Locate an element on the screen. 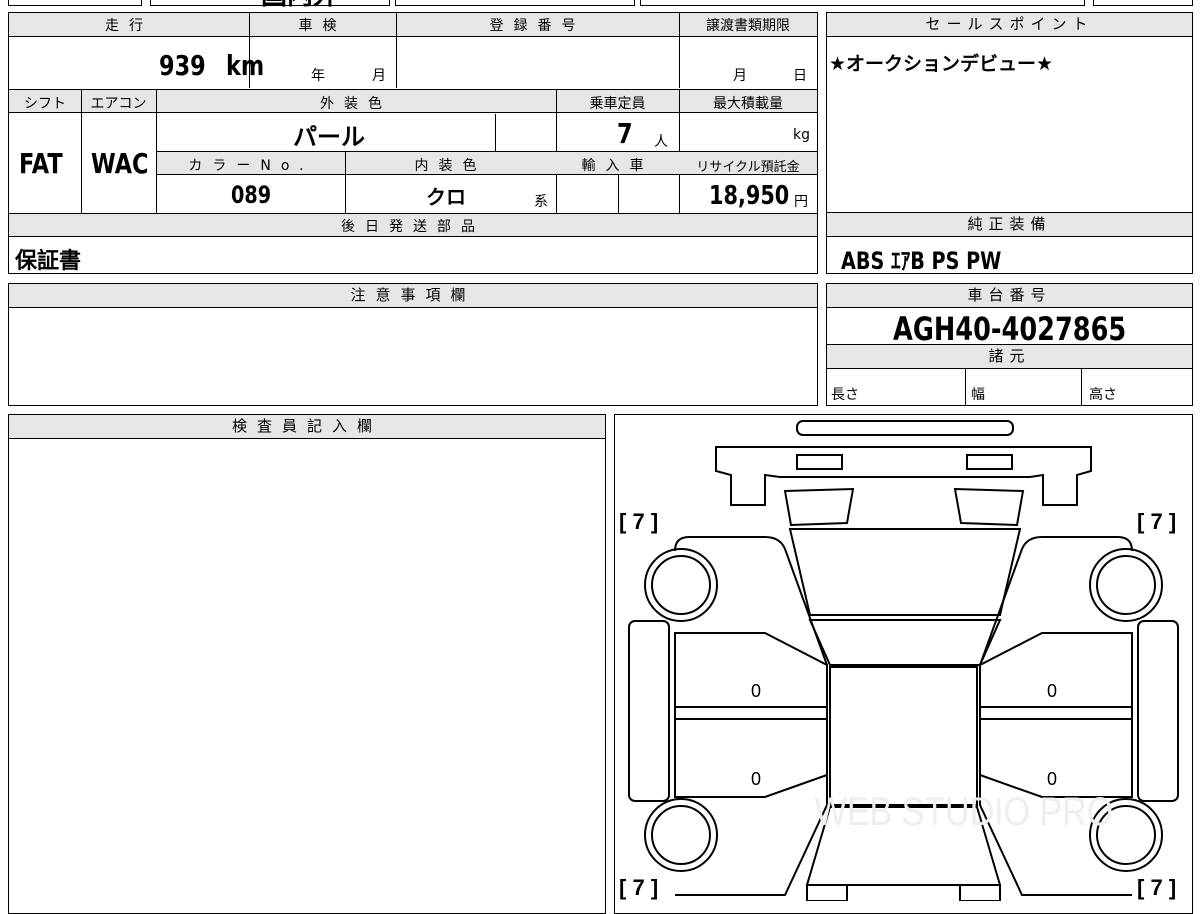 The width and height of the screenshot is (1200, 914). door-mark-front-left: 0 is located at coordinates (756, 691).